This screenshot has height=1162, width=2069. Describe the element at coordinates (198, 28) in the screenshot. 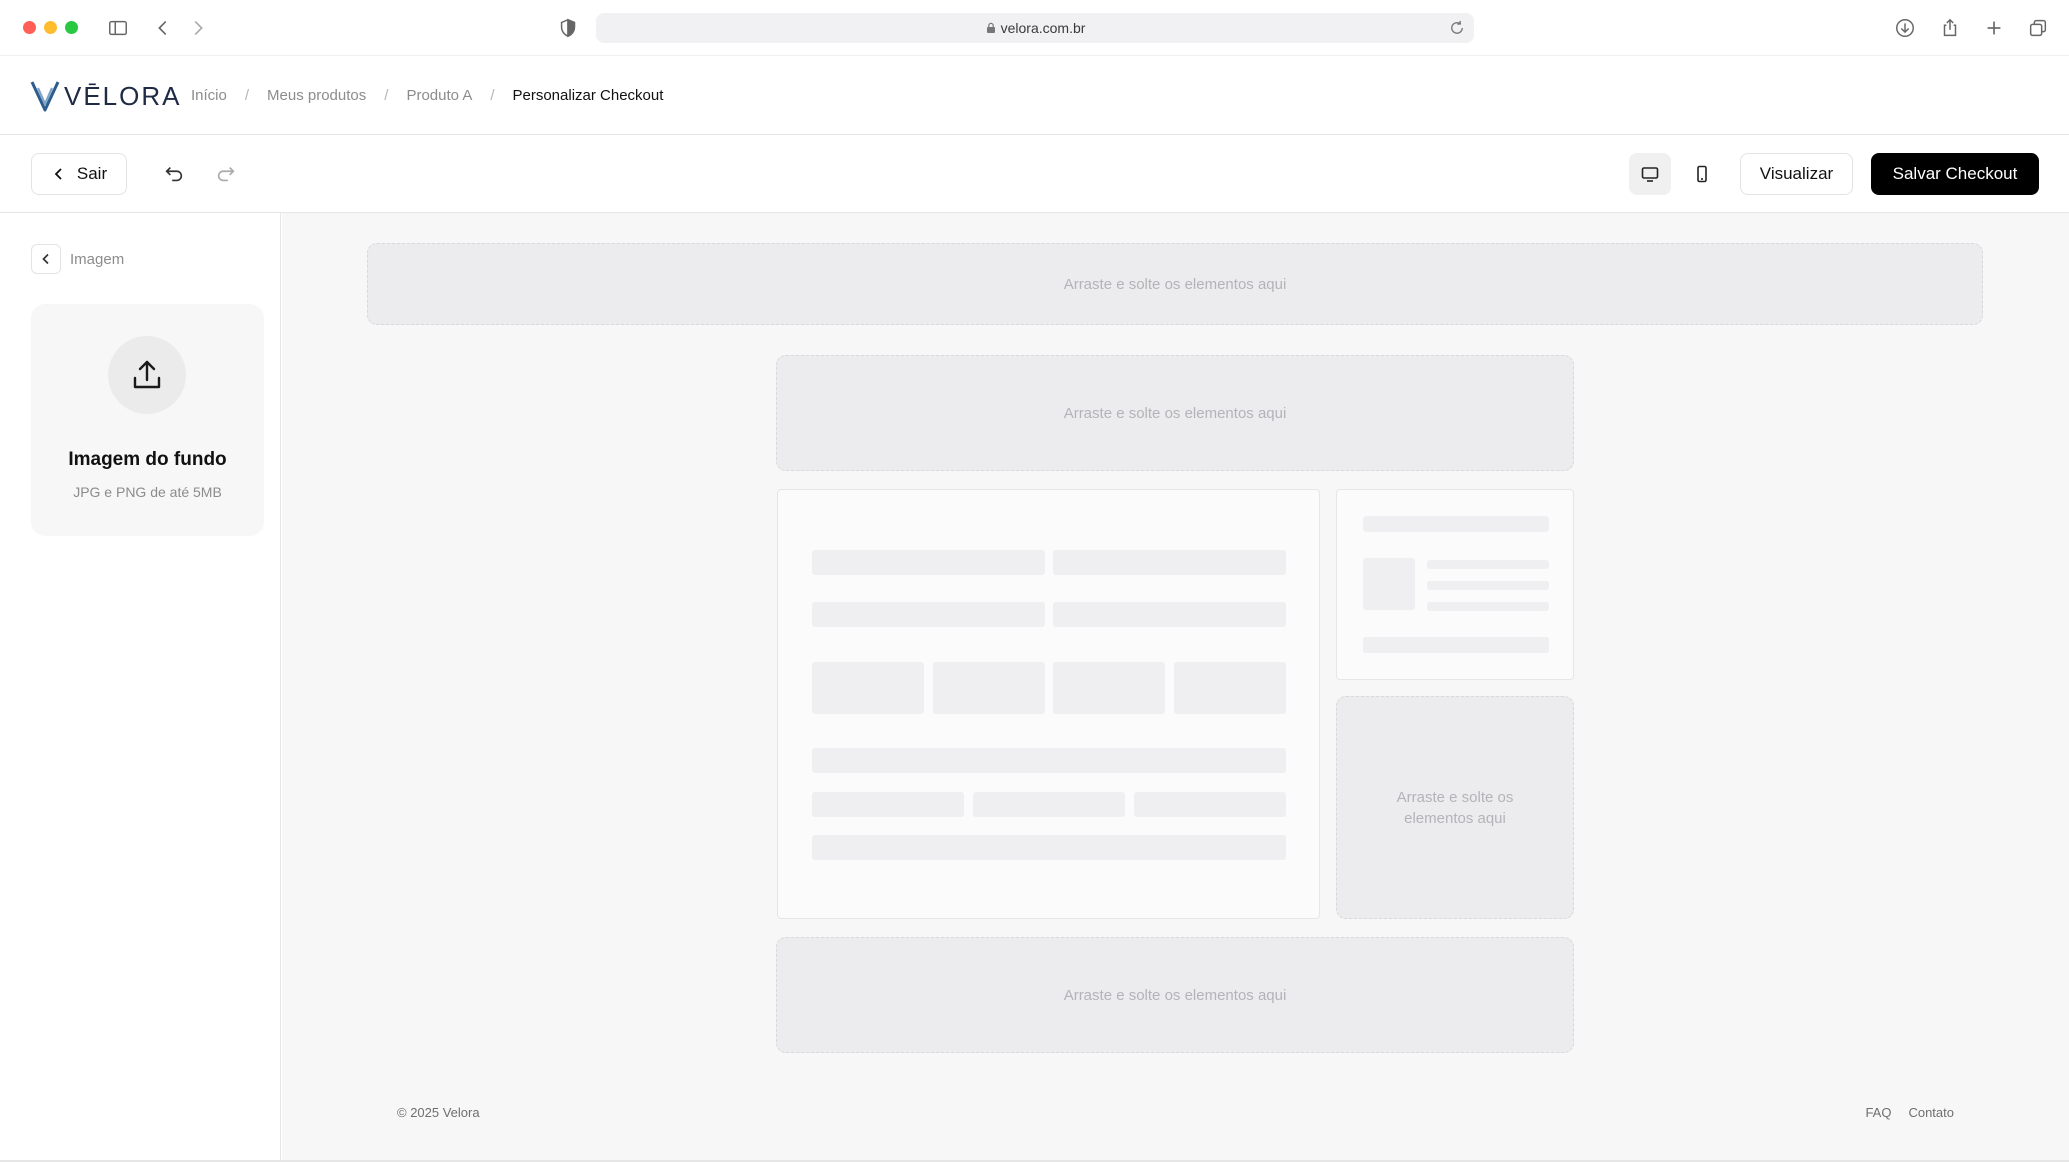

I see `forward-icon` at that location.